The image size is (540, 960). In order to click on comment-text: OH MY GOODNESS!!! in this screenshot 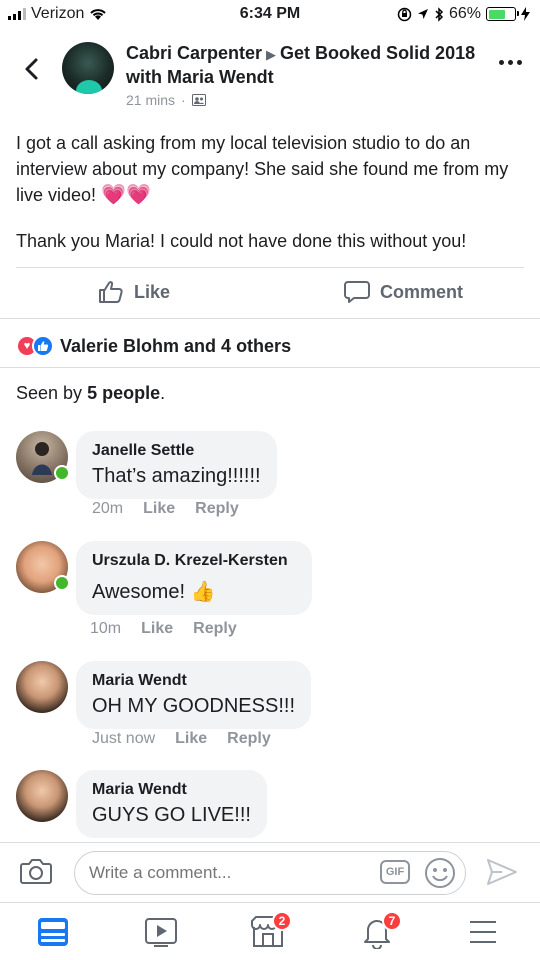, I will do `click(193, 706)`.